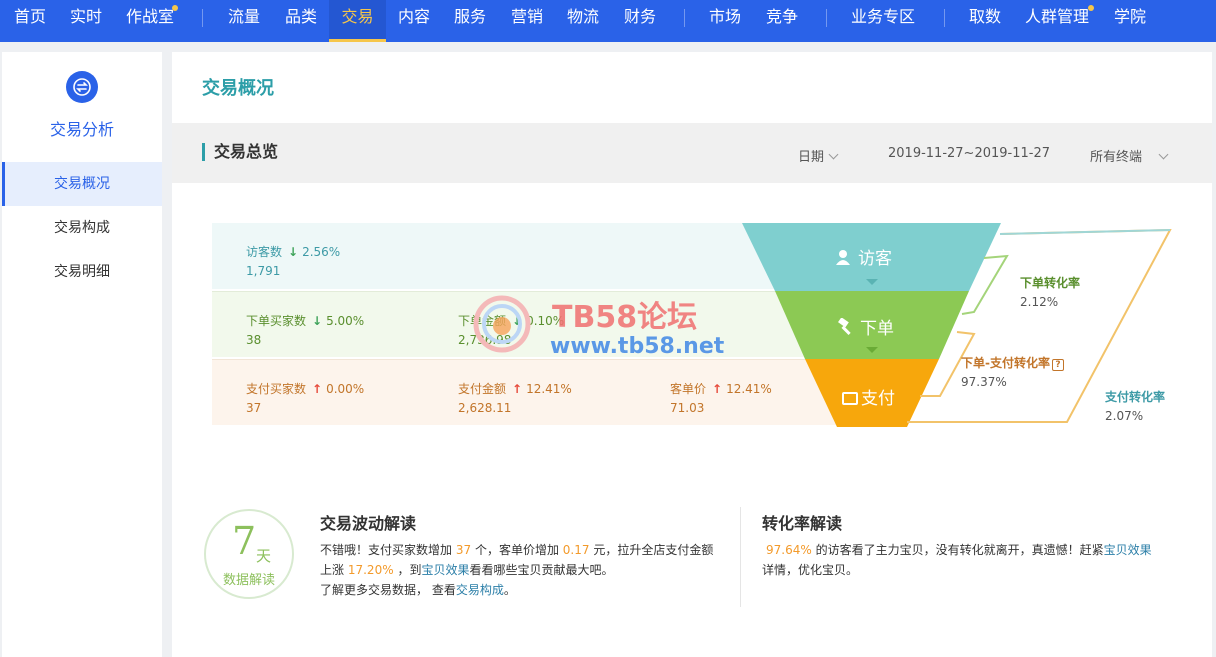 The width and height of the screenshot is (1216, 657). I want to click on watermark-url: www.tb58.net, so click(637, 346).